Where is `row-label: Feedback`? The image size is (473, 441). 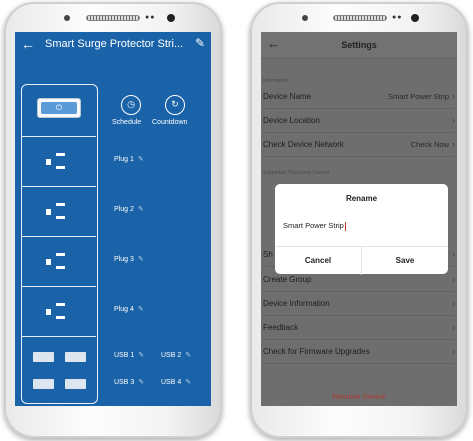 row-label: Feedback is located at coordinates (281, 327).